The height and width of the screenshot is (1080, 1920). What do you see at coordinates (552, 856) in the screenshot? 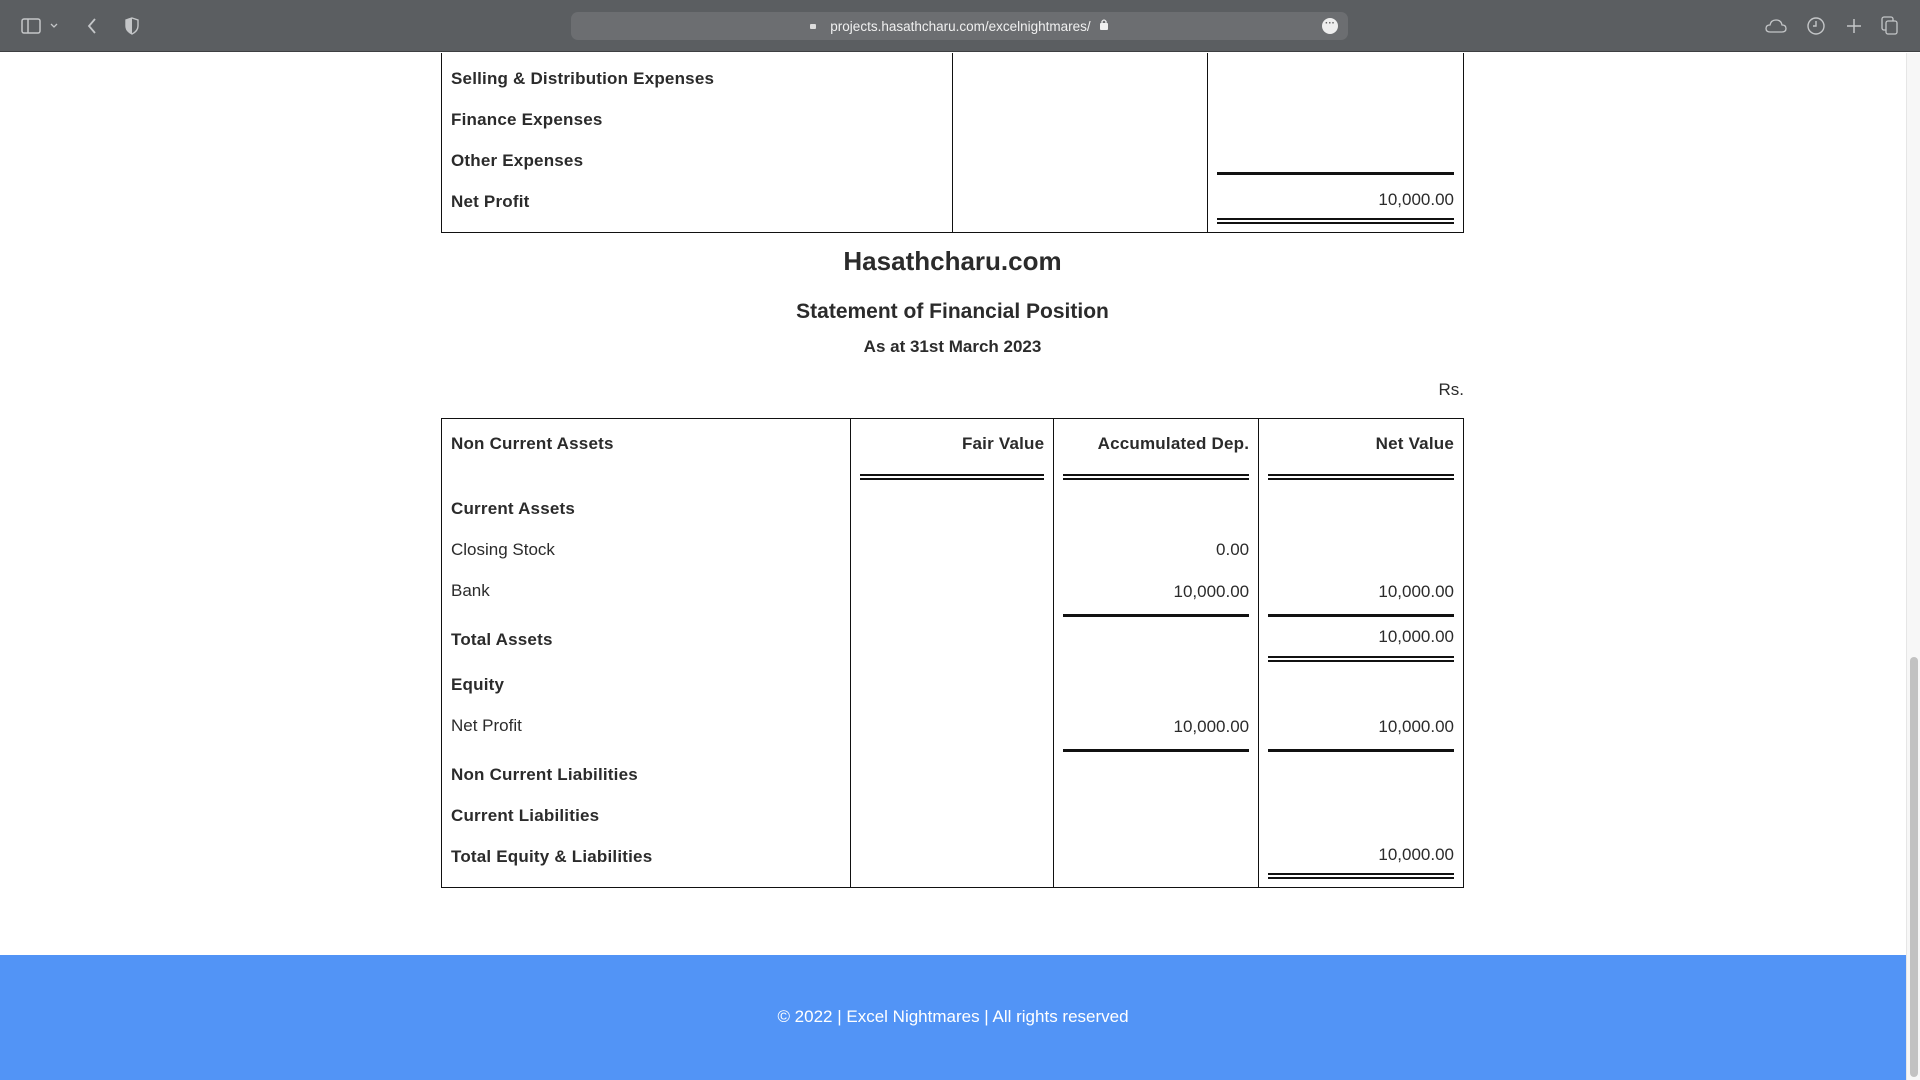
I see `row-label: Total Equity & Liabilities` at bounding box center [552, 856].